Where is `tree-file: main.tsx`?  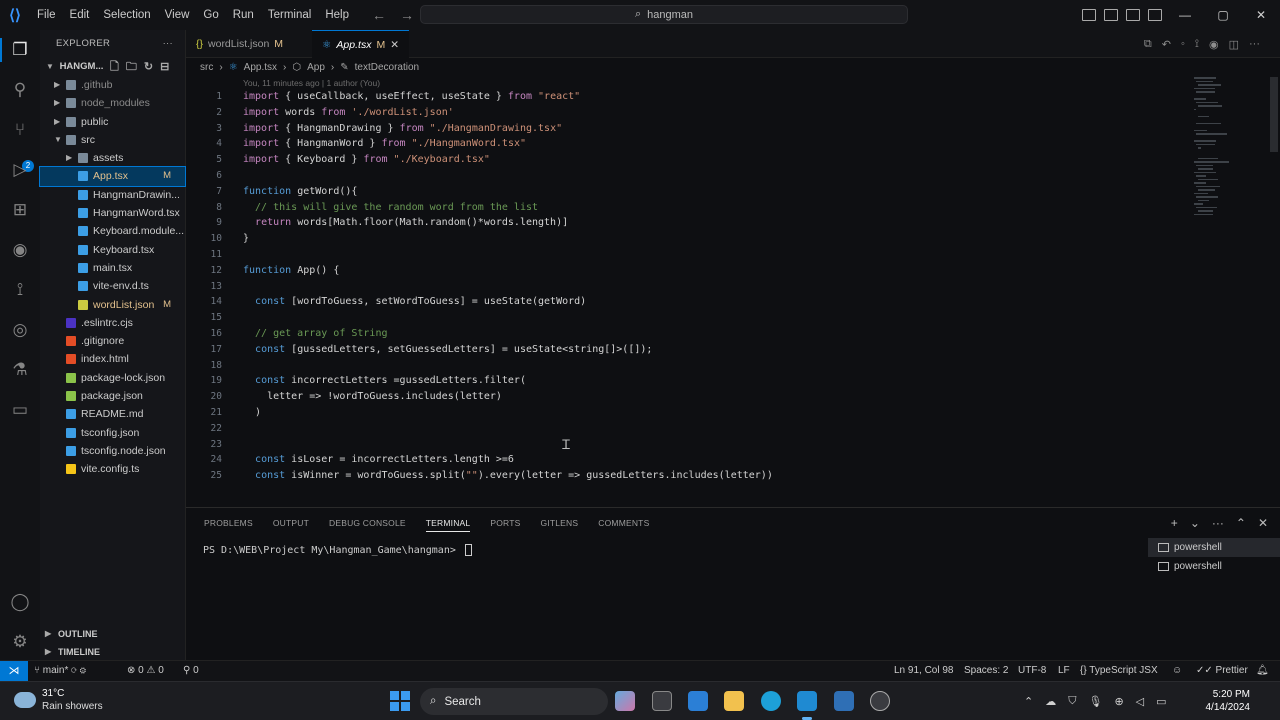
tree-file: main.tsx is located at coordinates (112, 268).